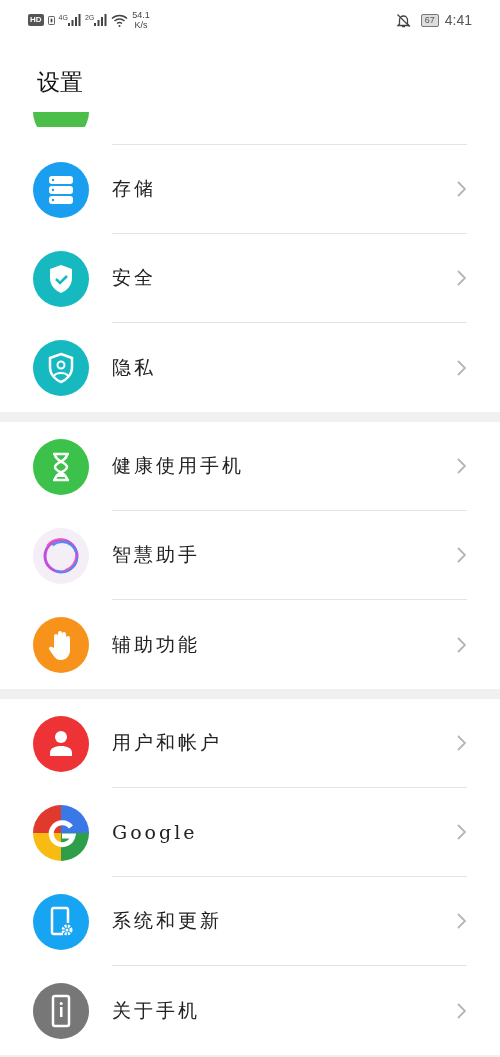 This screenshot has width=500, height=1057. Describe the element at coordinates (178, 465) in the screenshot. I see `item-label: 健康使用手机` at that location.